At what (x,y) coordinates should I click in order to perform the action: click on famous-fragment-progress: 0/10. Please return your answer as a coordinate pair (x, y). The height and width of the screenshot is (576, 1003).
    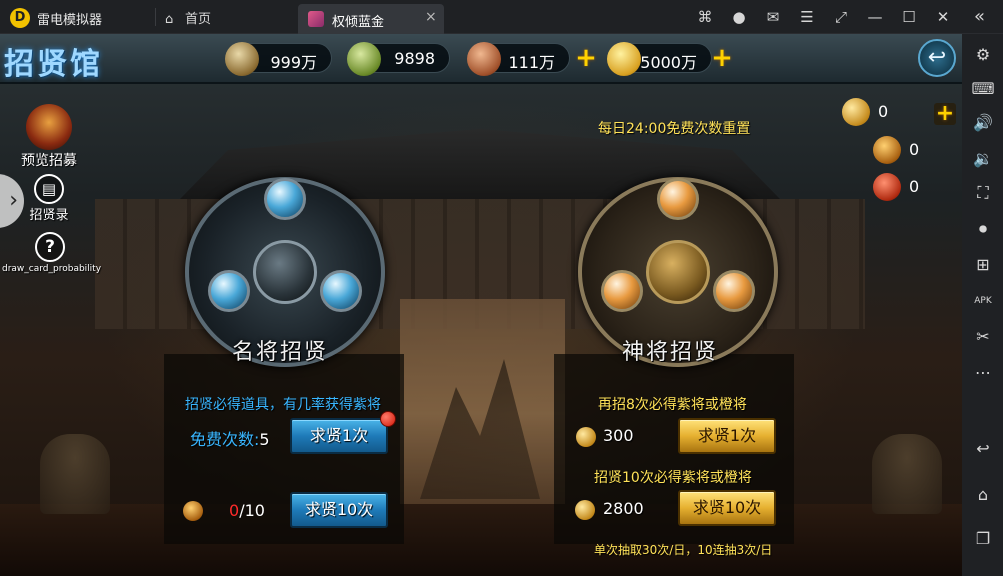
    Looking at the image, I should click on (247, 510).